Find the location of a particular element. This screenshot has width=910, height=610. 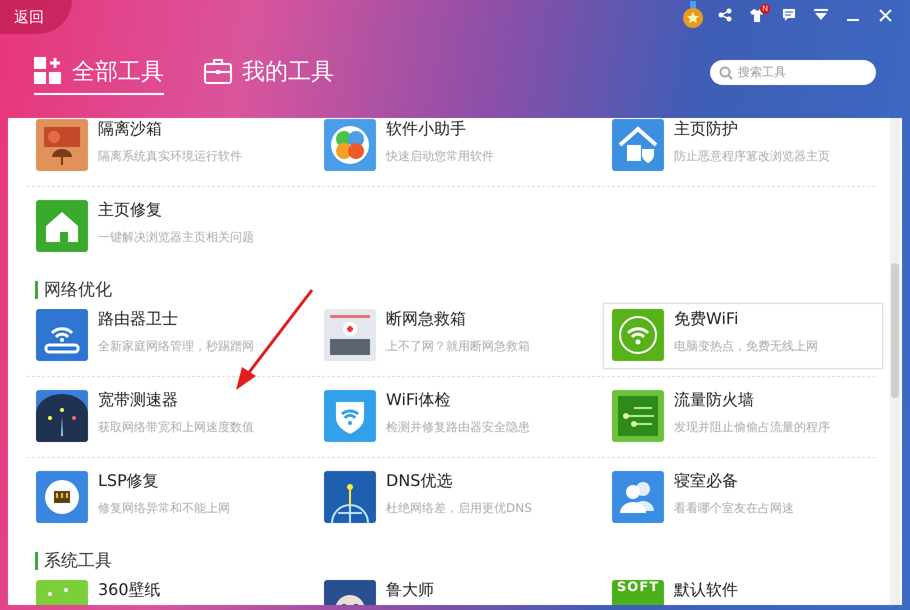

minimize-icon is located at coordinates (853, 19).